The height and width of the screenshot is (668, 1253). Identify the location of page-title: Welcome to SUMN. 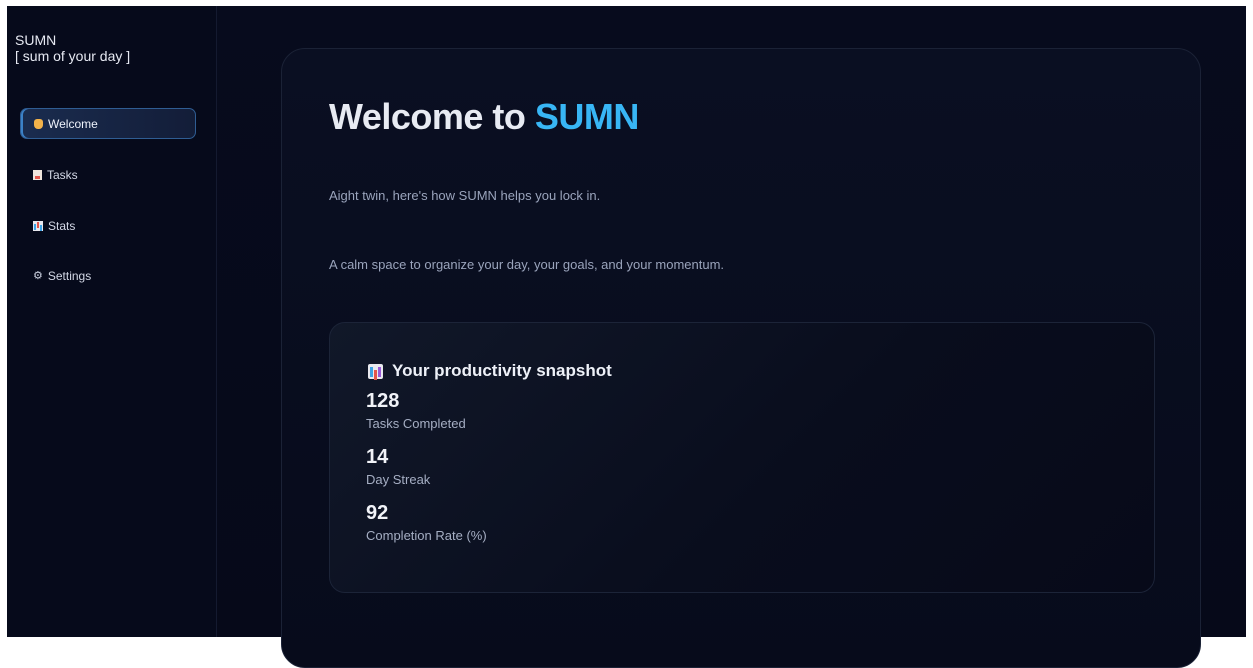
(484, 117).